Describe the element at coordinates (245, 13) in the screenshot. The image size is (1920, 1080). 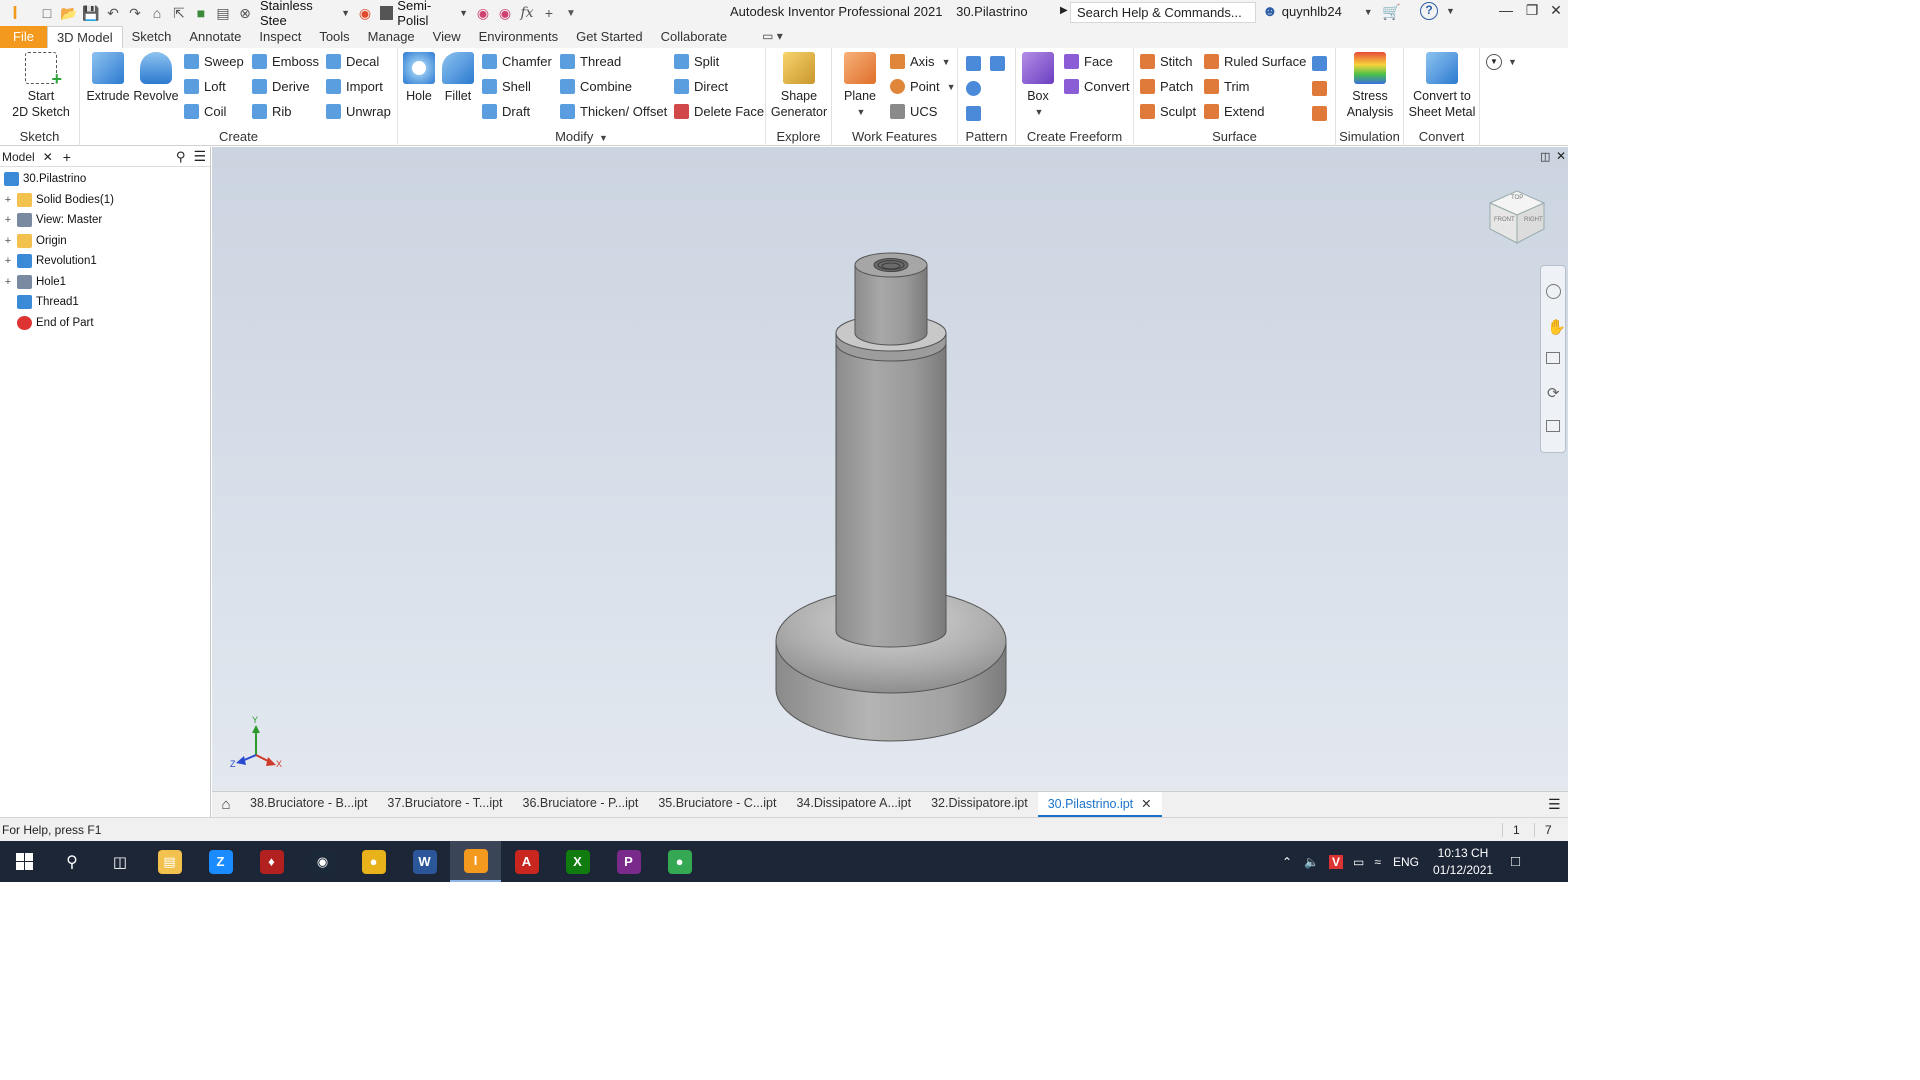
I see `material-icon: ⊗` at that location.